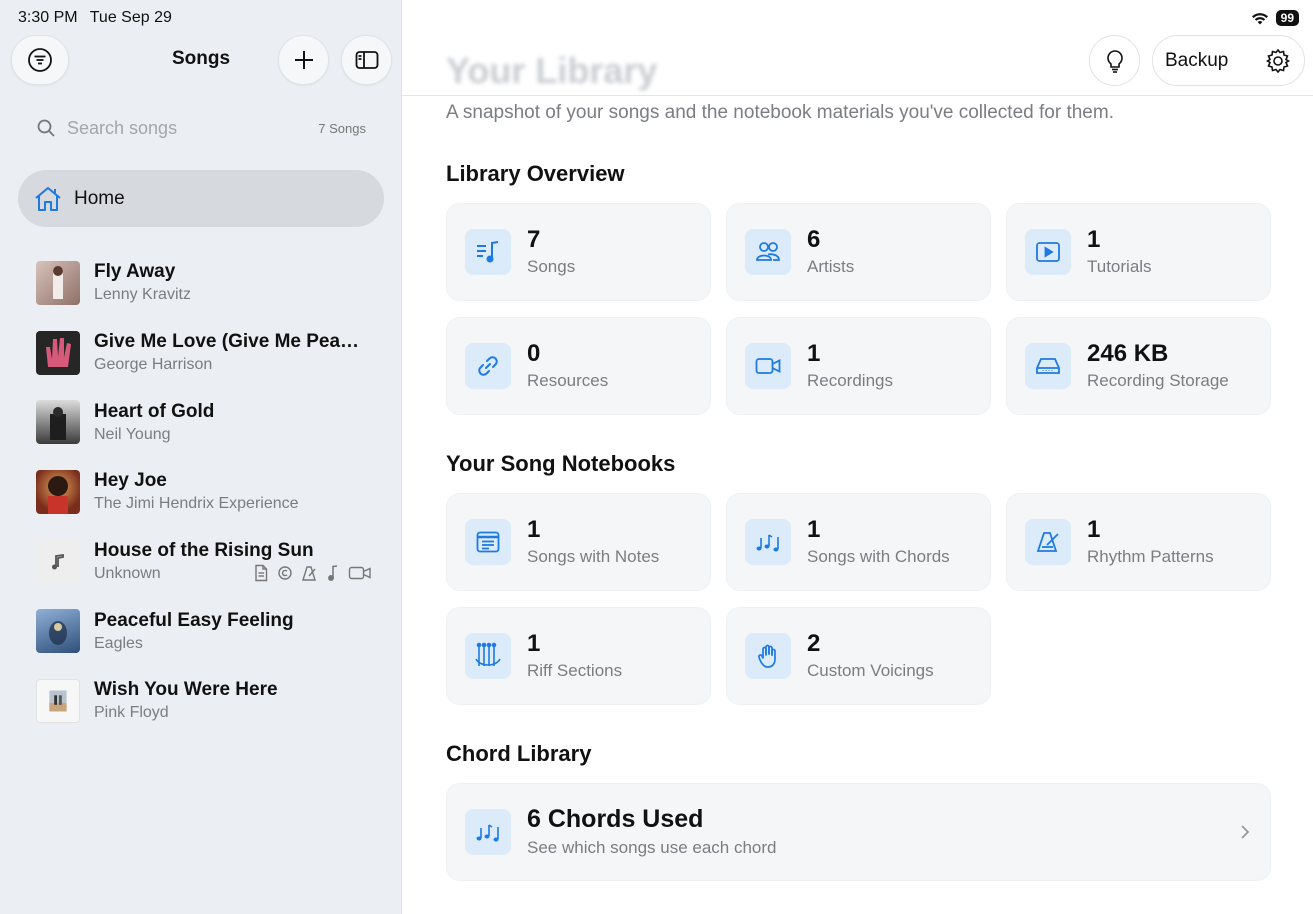 This screenshot has height=914, width=1313. Describe the element at coordinates (201, 198) in the screenshot. I see `sidebar-item-home: Home` at that location.